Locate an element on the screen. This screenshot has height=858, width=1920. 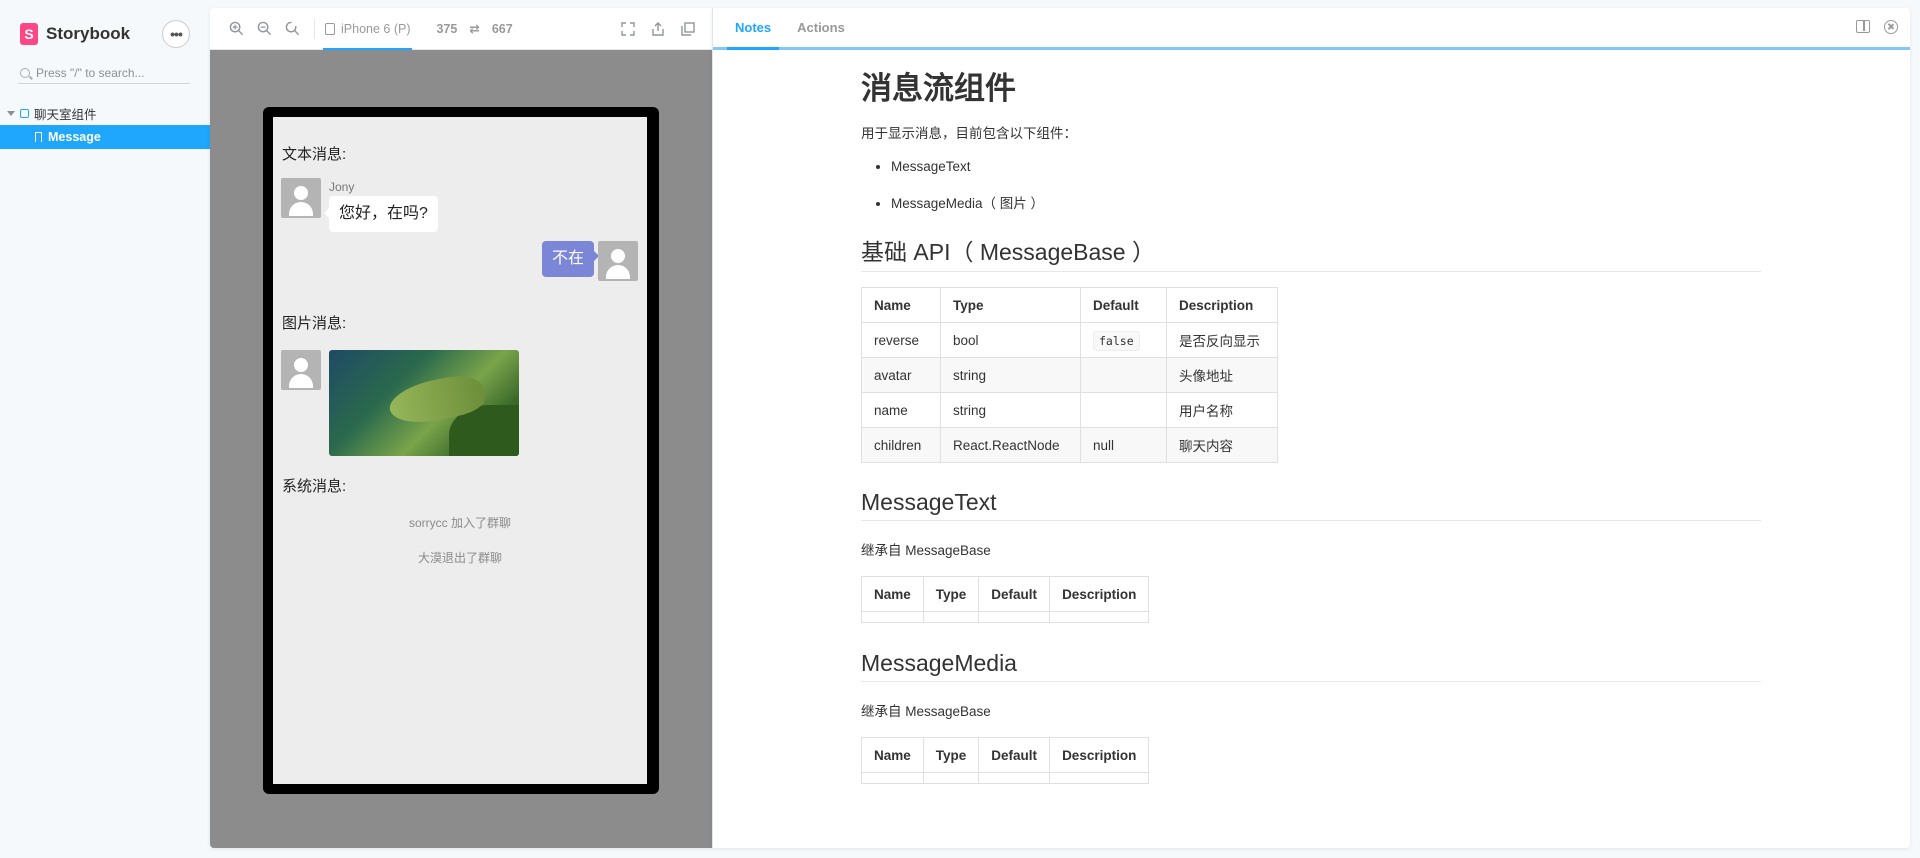
message-text-heading: MessageText is located at coordinates (1311, 505).